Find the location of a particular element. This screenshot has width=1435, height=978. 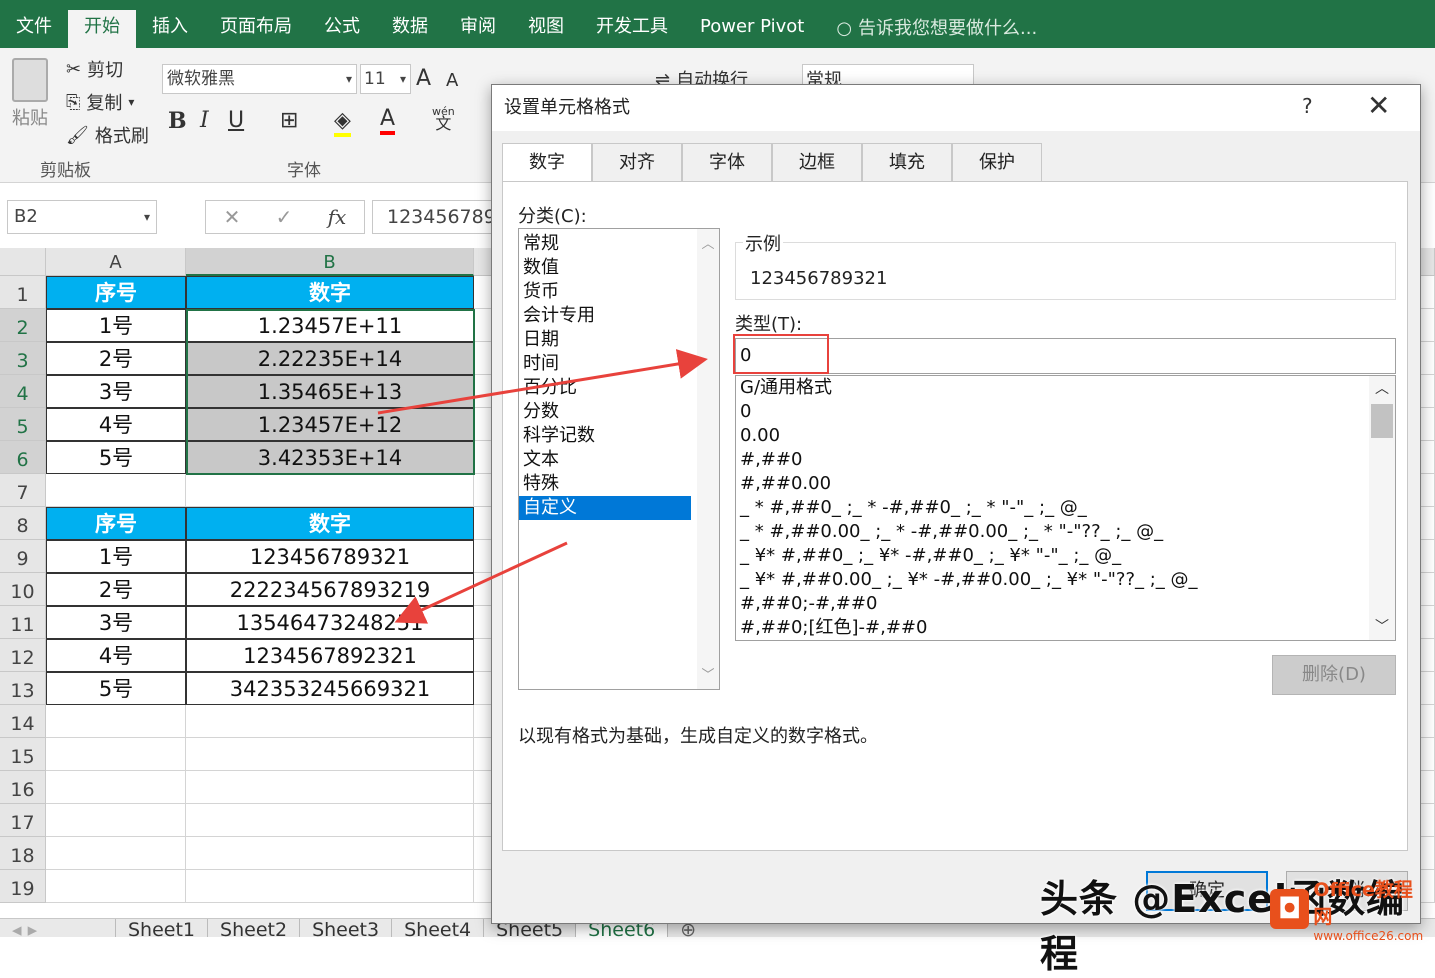

format-item: _ * #,##0_ ;_ * -#,##0_ ;_ * "-"_ ;_ @_ is located at coordinates (1065, 508).